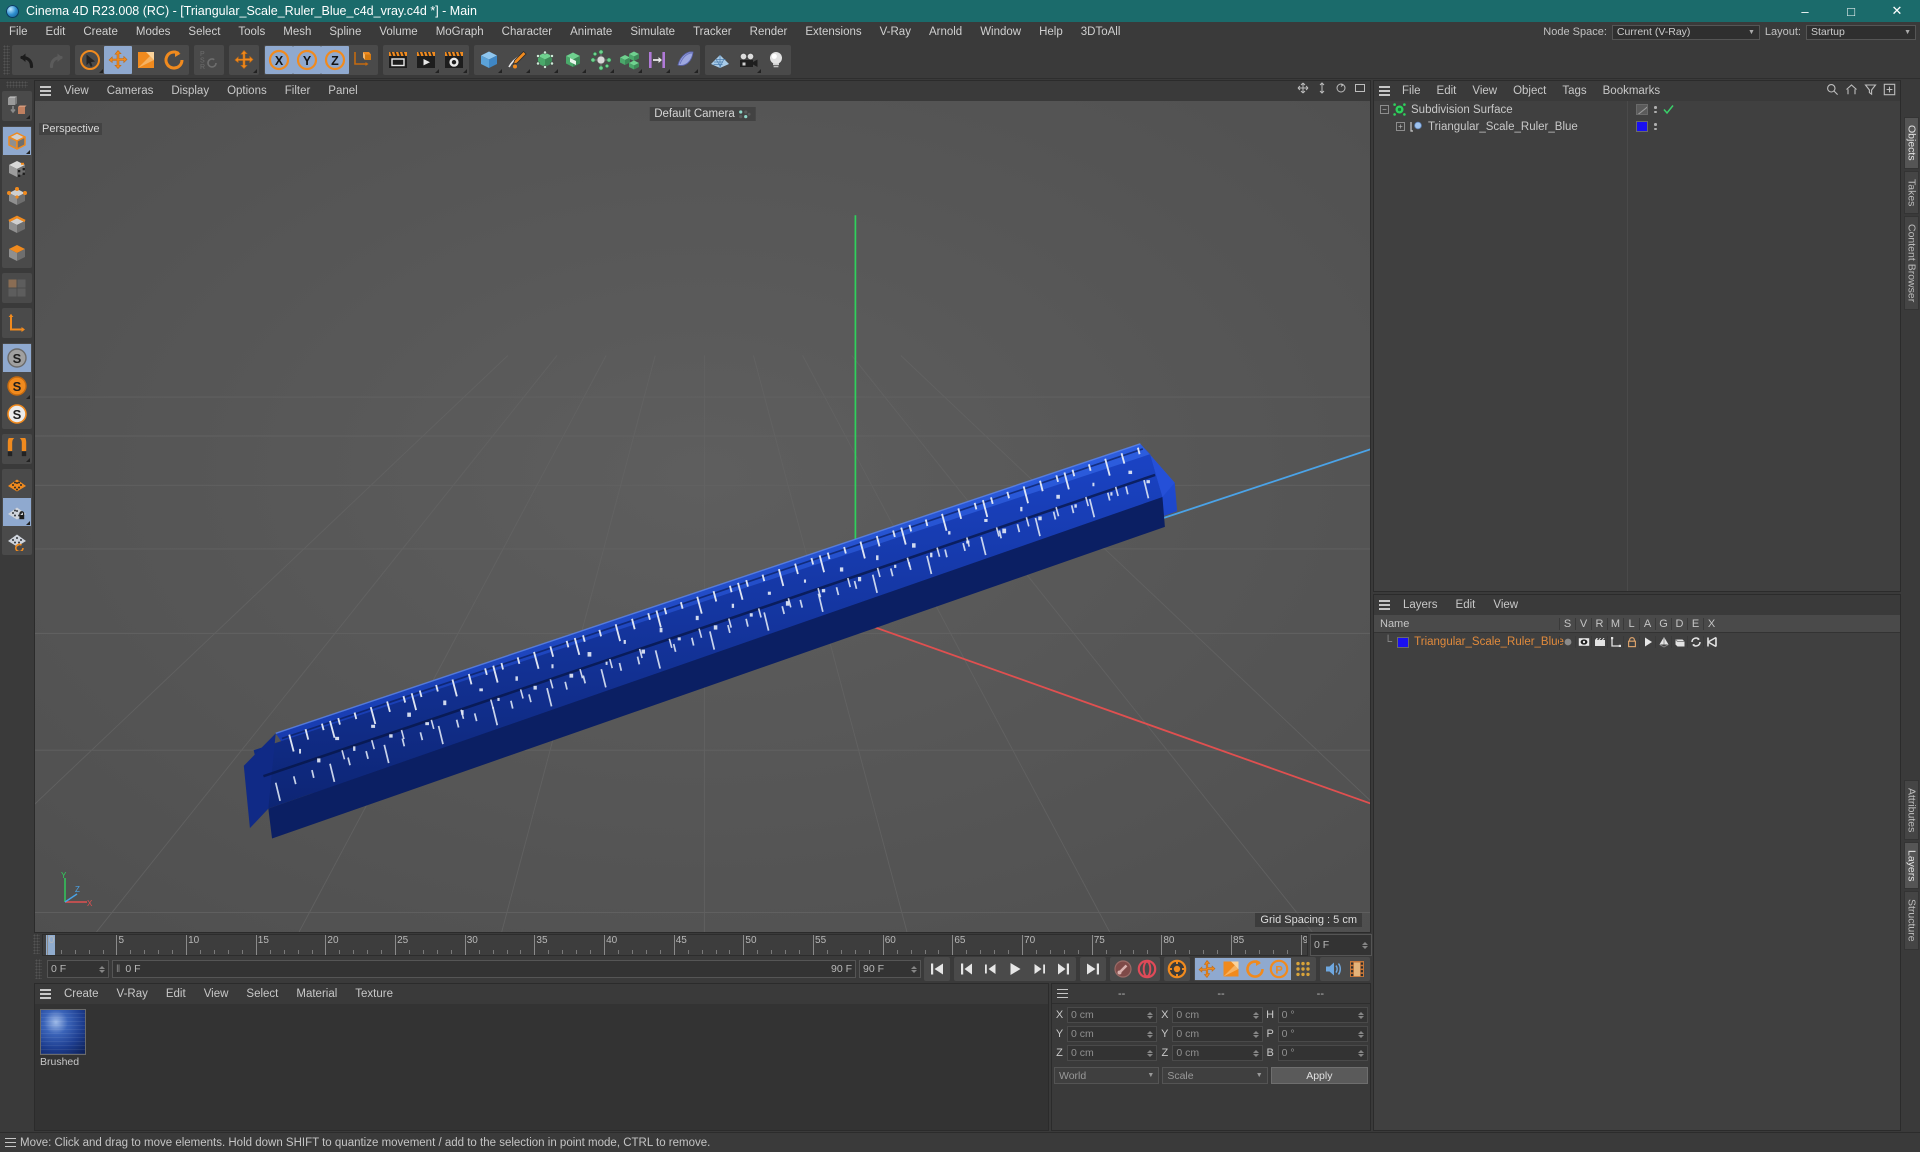 Image resolution: width=1920 pixels, height=1152 pixels. Describe the element at coordinates (130, 91) in the screenshot. I see `viewport-menu-cameras: Cameras` at that location.